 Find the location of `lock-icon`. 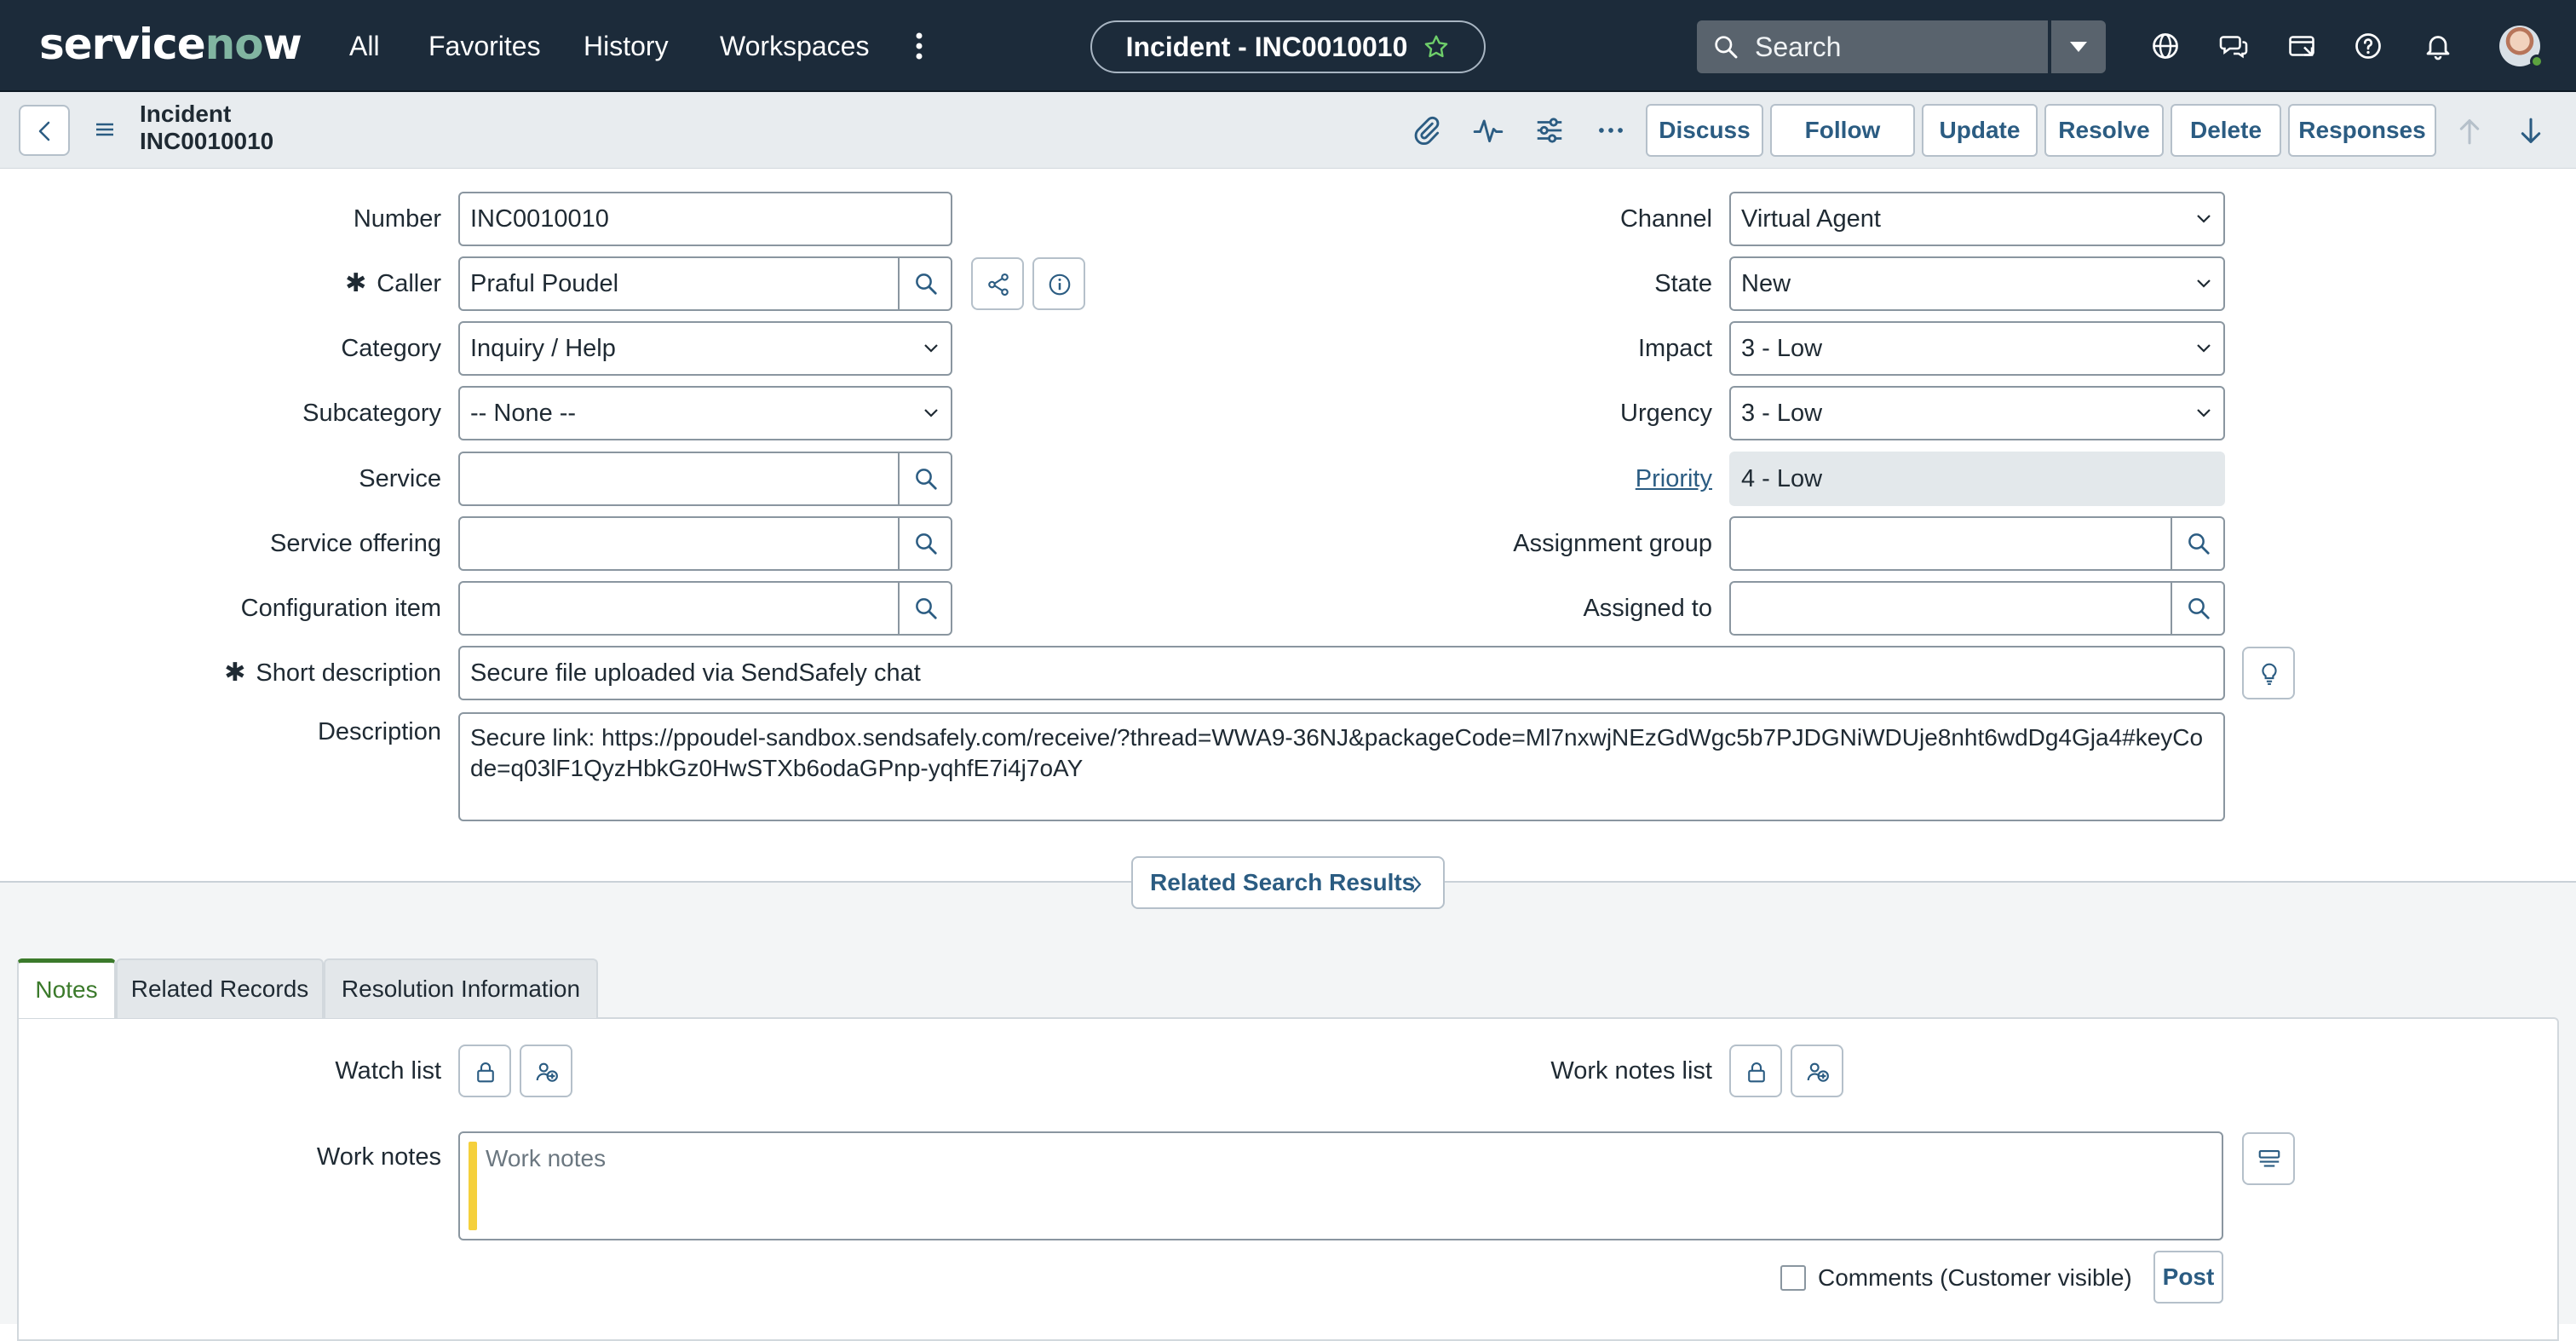

lock-icon is located at coordinates (1757, 1073).